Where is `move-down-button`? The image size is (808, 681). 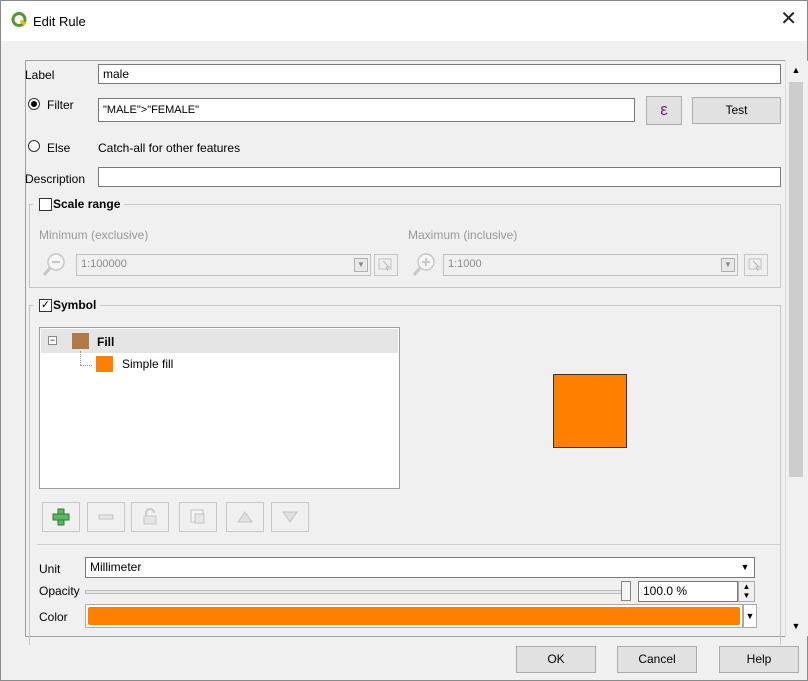
move-down-button is located at coordinates (290, 517).